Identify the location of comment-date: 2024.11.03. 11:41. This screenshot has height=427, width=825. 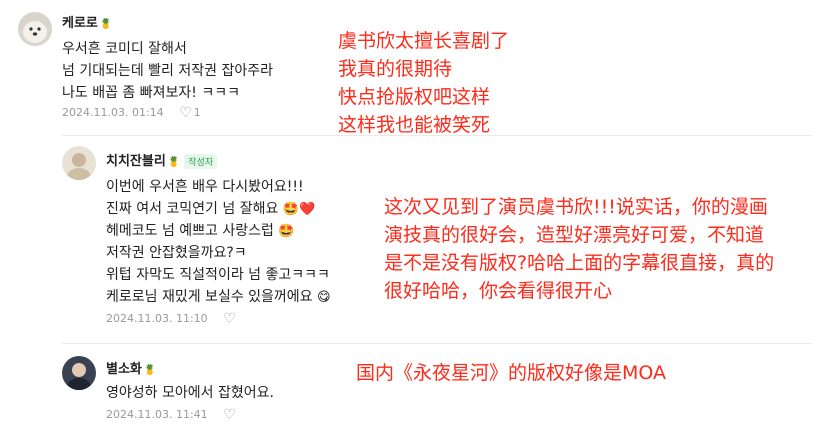
(157, 414).